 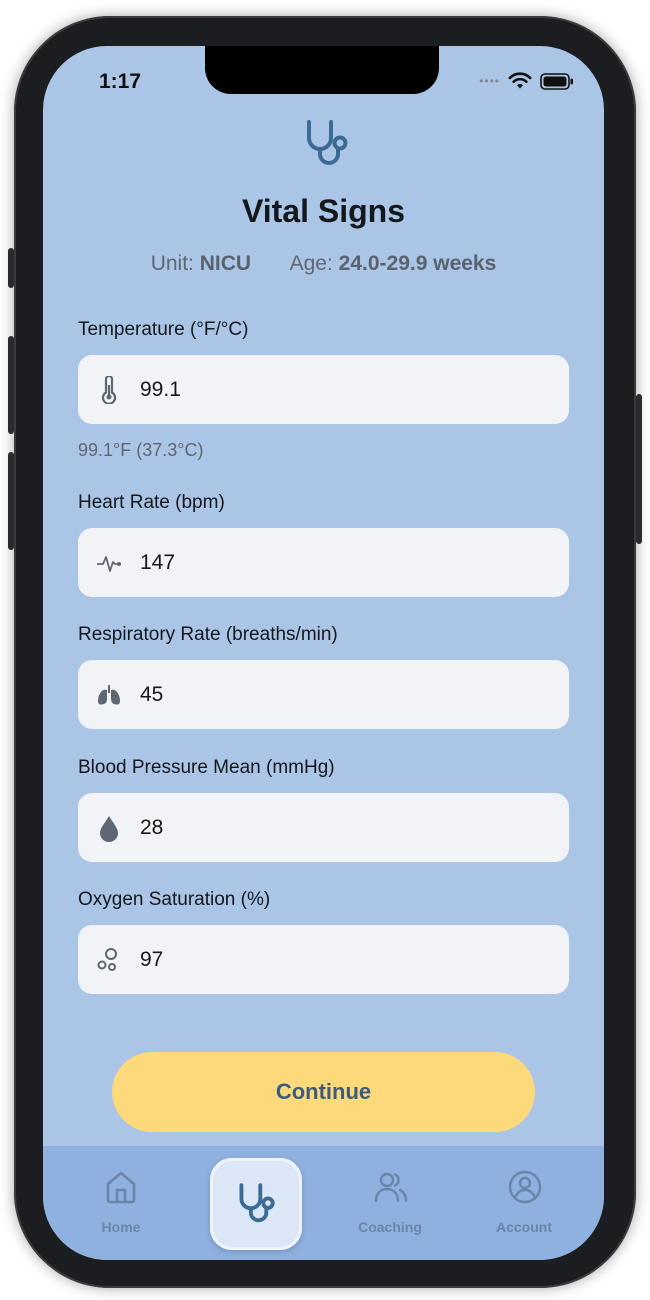 I want to click on oxygen-label: Oxygen Saturation (%), so click(x=174, y=899).